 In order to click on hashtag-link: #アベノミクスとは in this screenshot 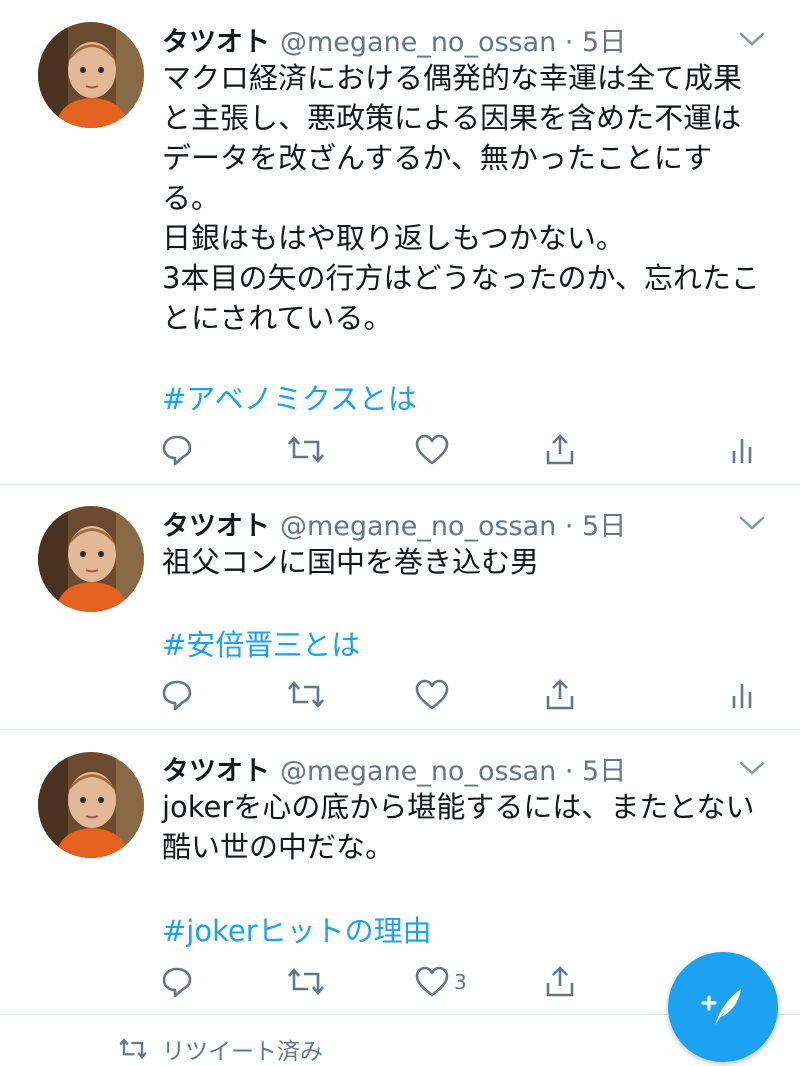, I will do `click(289, 397)`.